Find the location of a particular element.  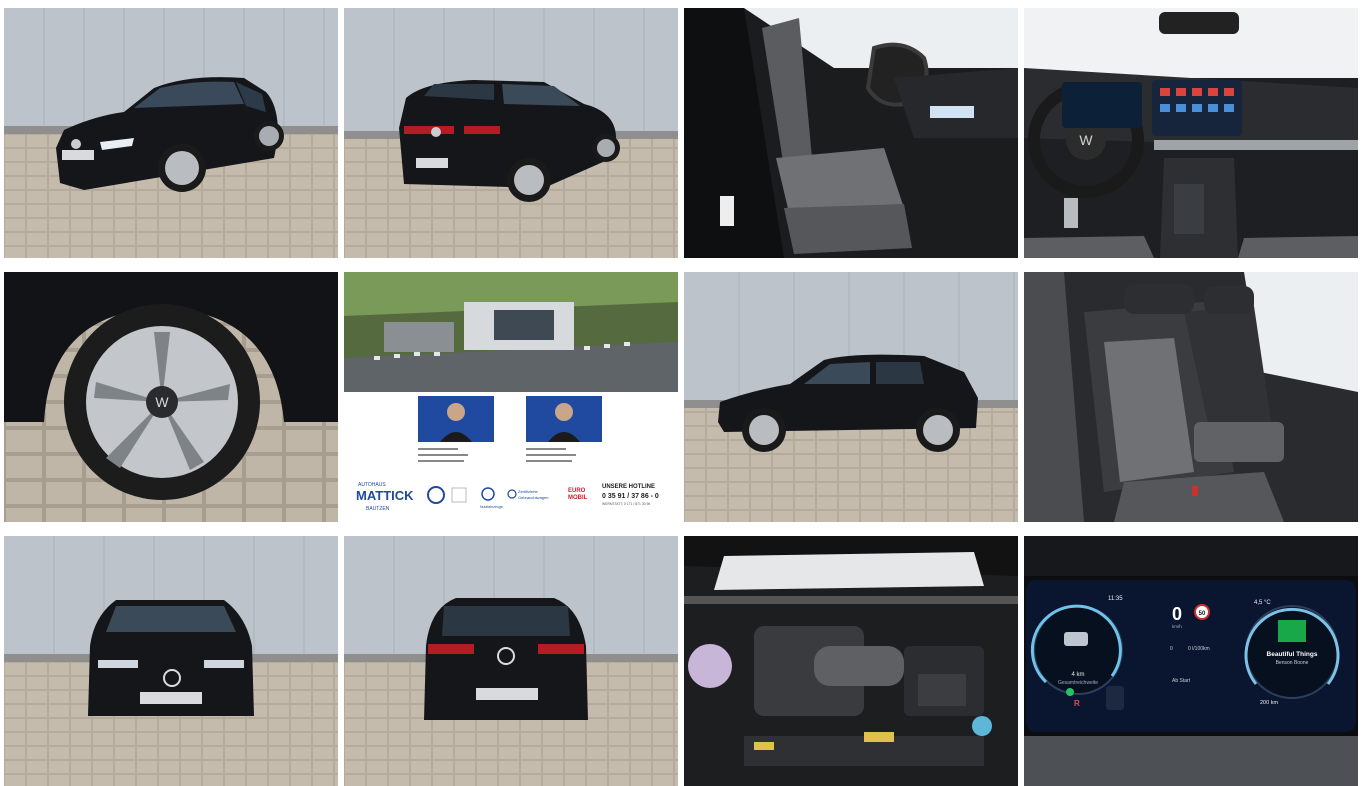

gallery-photo-engine-bay is located at coordinates (851, 661).